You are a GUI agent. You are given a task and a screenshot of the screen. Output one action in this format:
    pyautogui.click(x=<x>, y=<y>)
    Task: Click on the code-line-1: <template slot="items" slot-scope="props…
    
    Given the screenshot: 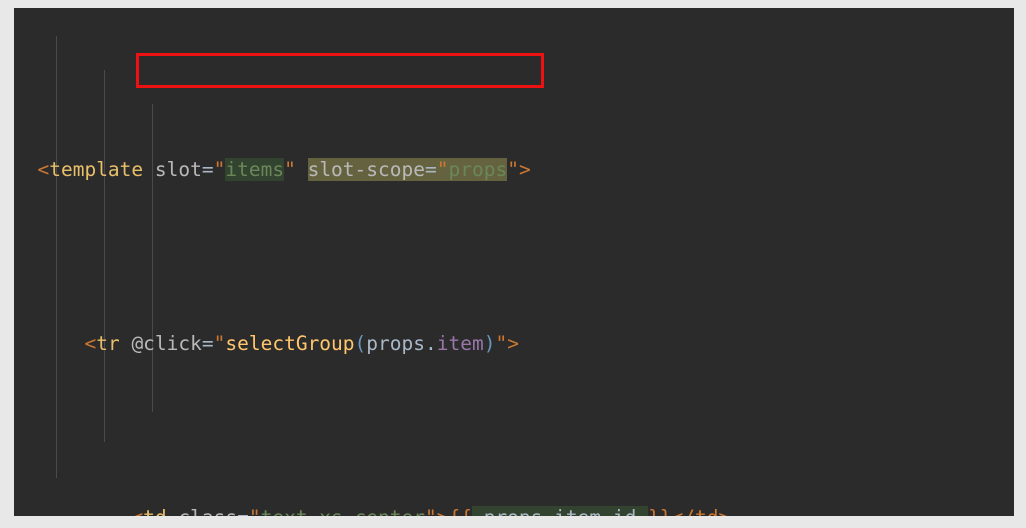 What is the action you would take?
    pyautogui.click(x=514, y=170)
    